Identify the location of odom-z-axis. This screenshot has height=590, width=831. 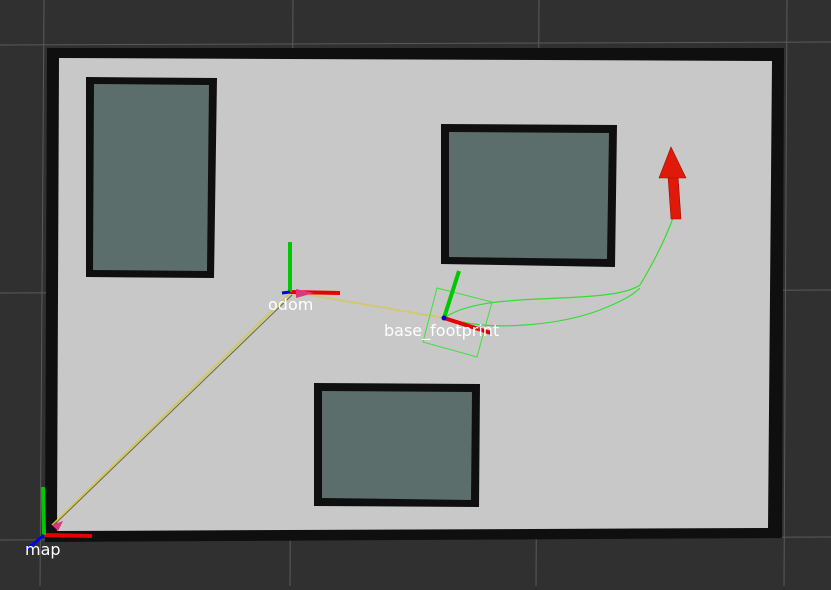
(286, 292).